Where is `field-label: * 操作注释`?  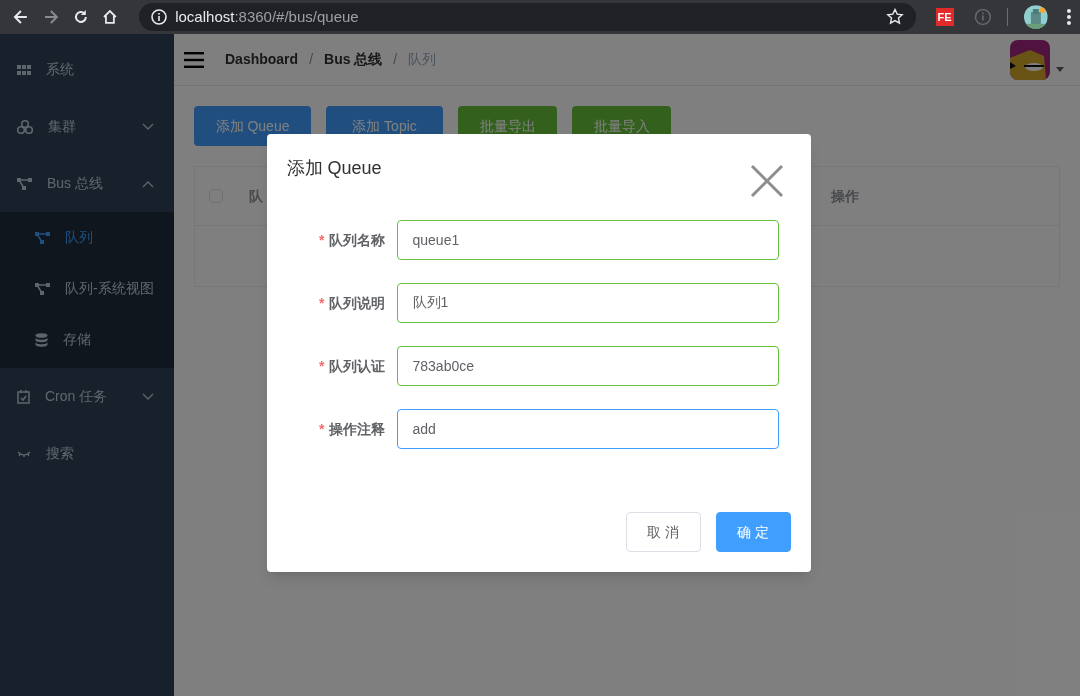 field-label: * 操作注释 is located at coordinates (352, 429).